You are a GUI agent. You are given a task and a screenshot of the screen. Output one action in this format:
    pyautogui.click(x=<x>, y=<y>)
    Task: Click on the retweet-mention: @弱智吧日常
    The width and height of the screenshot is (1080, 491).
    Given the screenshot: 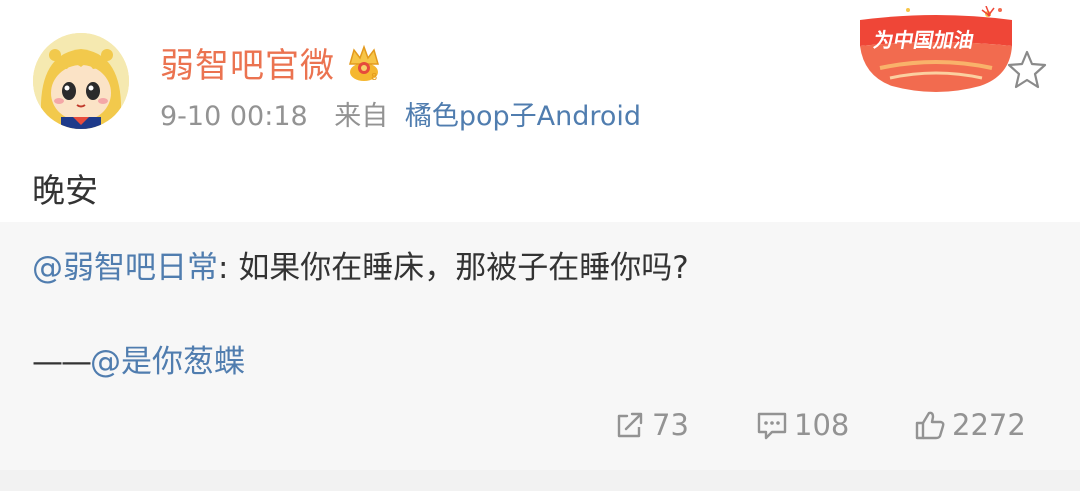 What is the action you would take?
    pyautogui.click(x=125, y=268)
    